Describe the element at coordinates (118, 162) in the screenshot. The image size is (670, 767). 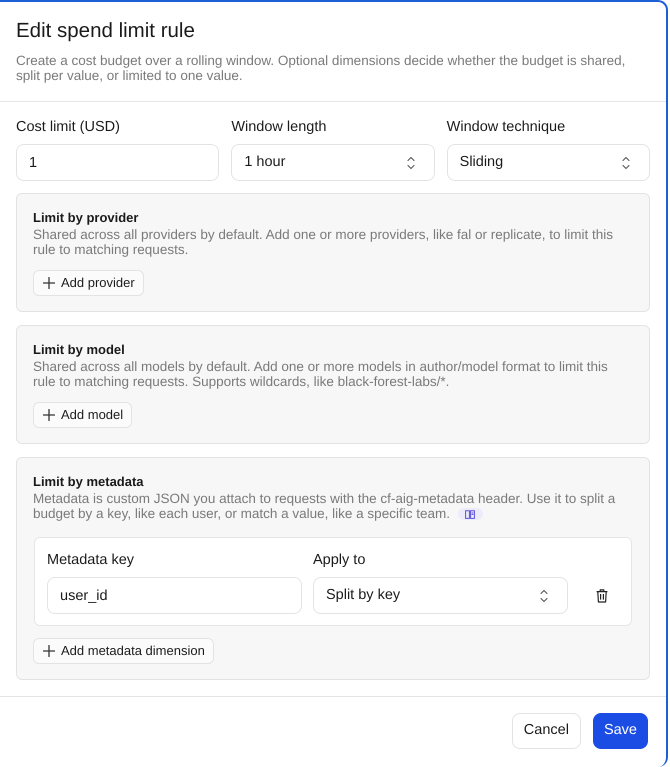
I see `input-field: 1` at that location.